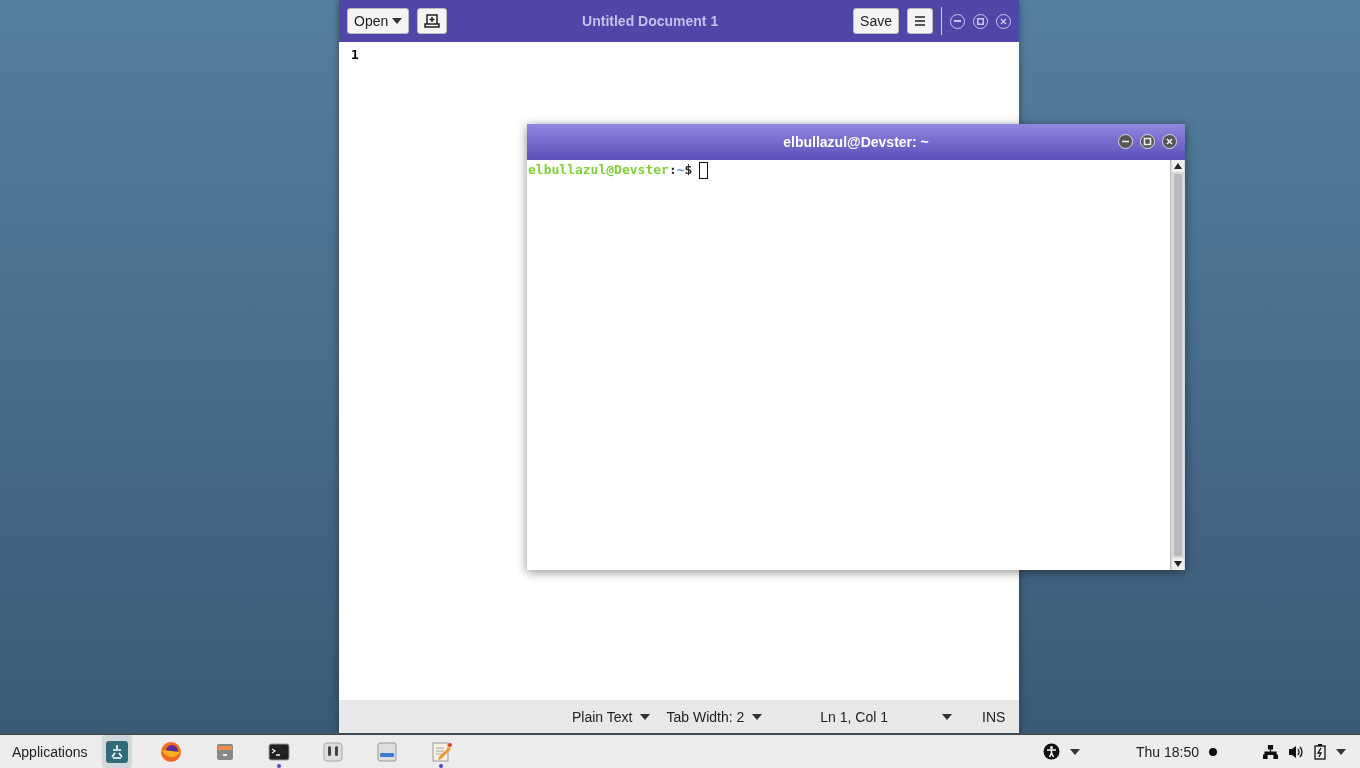  Describe the element at coordinates (1167, 751) in the screenshot. I see `clock: Thu 18:50` at that location.